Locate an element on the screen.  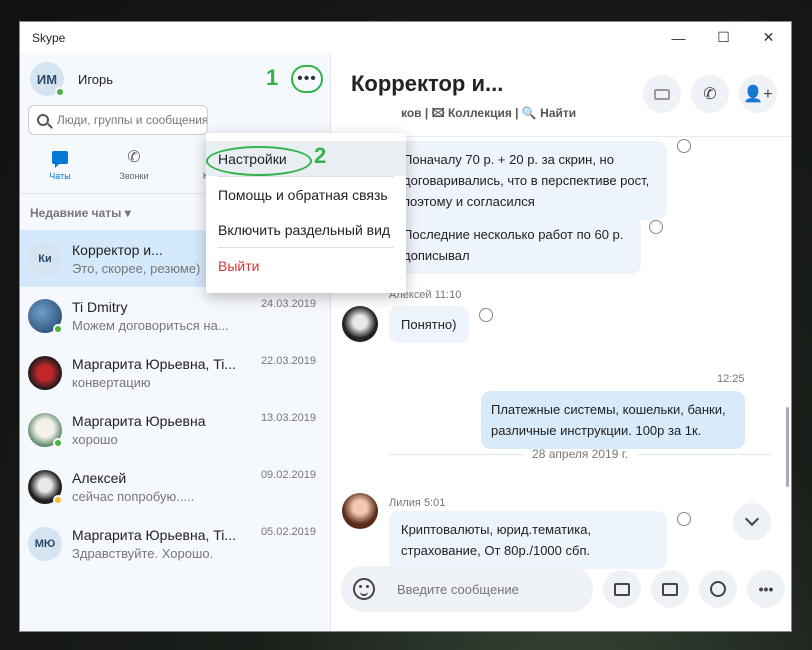
chat-date: 09.02.2019 is located at coordinates (288, 475).